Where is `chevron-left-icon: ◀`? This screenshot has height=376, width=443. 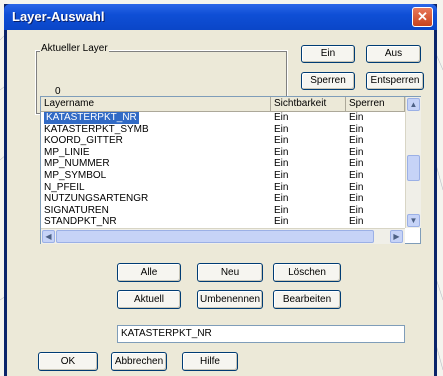 chevron-left-icon: ◀ is located at coordinates (48, 236).